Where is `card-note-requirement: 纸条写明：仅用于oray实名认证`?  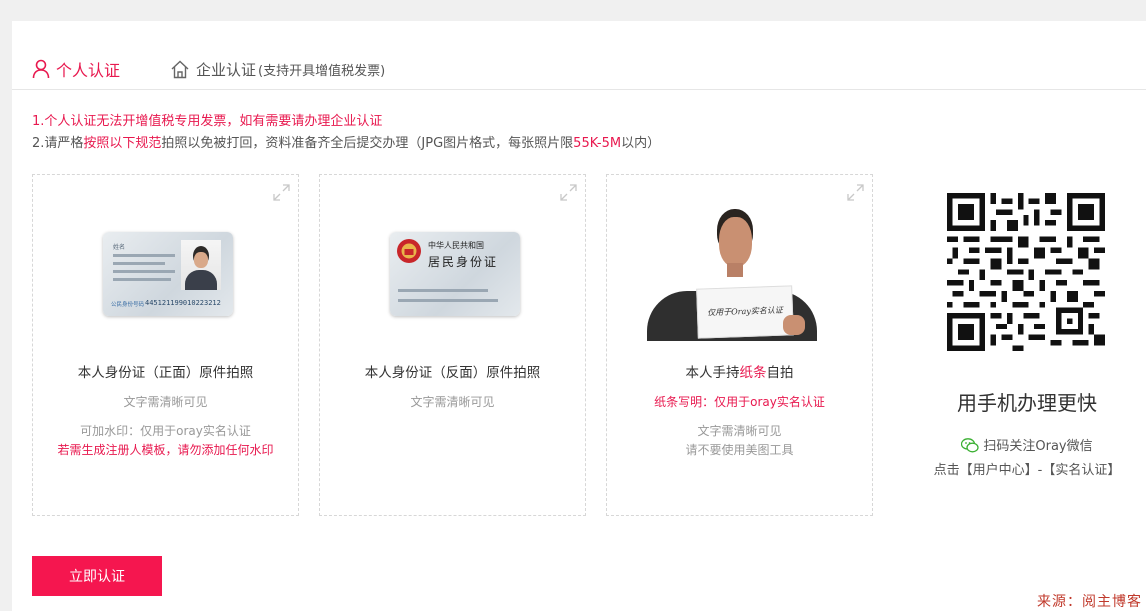
card-note-requirement: 纸条写明：仅用于oray实名认证 is located at coordinates (739, 402).